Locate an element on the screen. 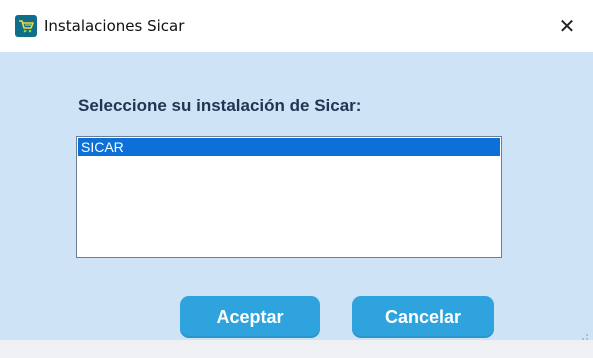  cancel-button: Cancelar is located at coordinates (423, 317).